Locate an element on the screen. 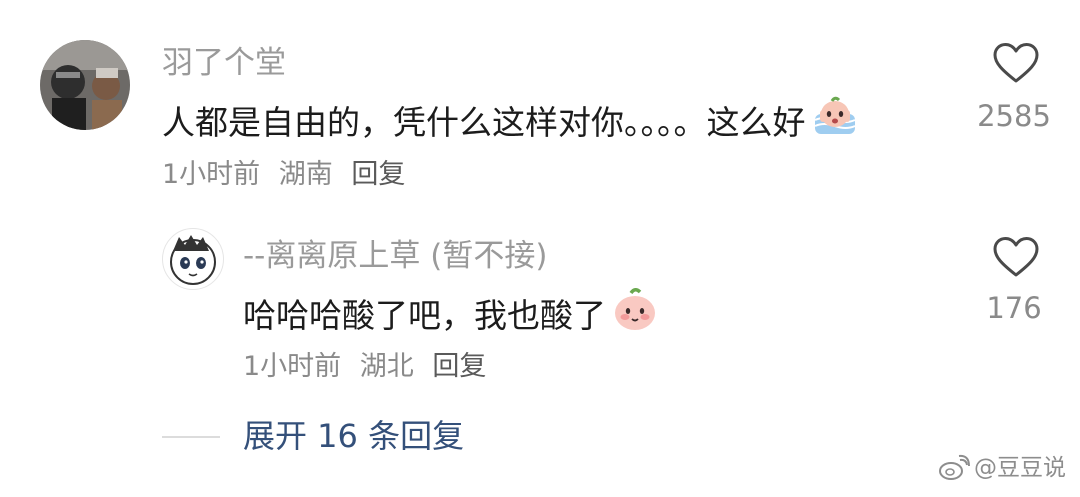 The image size is (1080, 497). reply-meta: 1小时前 湖北 回复 is located at coordinates (369, 367).